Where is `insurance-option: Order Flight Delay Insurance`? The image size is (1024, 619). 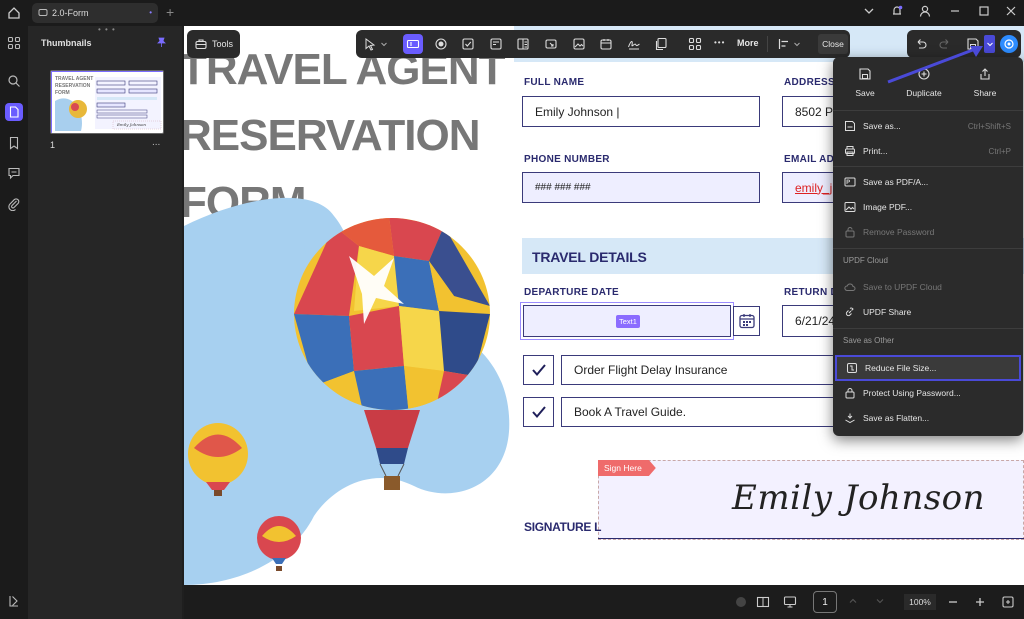 insurance-option: Order Flight Delay Insurance is located at coordinates (701, 370).